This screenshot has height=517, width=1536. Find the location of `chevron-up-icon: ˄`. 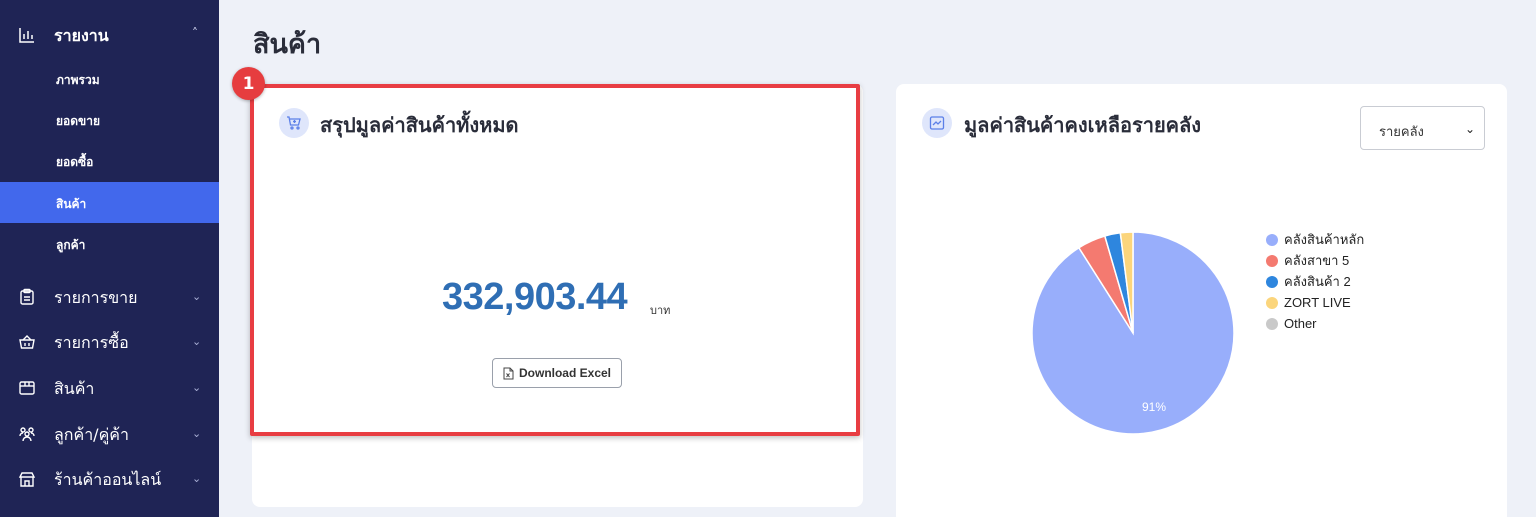

chevron-up-icon: ˄ is located at coordinates (195, 33).